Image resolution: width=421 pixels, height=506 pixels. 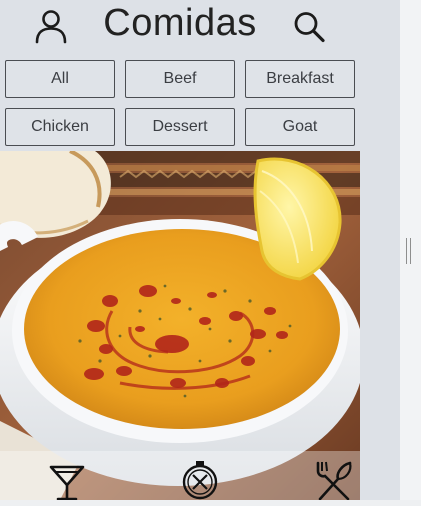 I want to click on bottom-edge, so click(x=210, y=503).